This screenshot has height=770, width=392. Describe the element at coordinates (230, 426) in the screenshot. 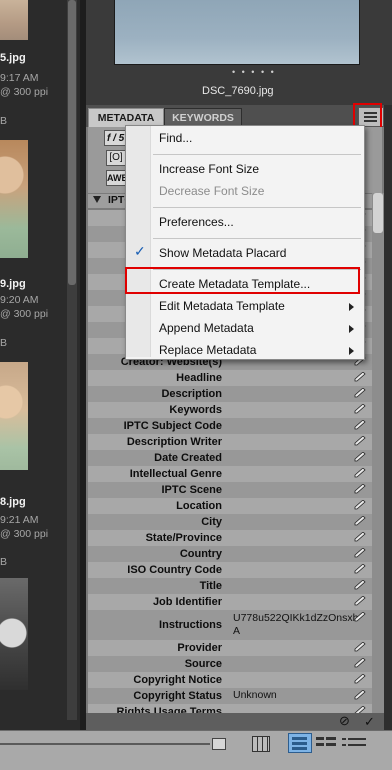

I see `metadata-row: IPTC Subject Code` at that location.